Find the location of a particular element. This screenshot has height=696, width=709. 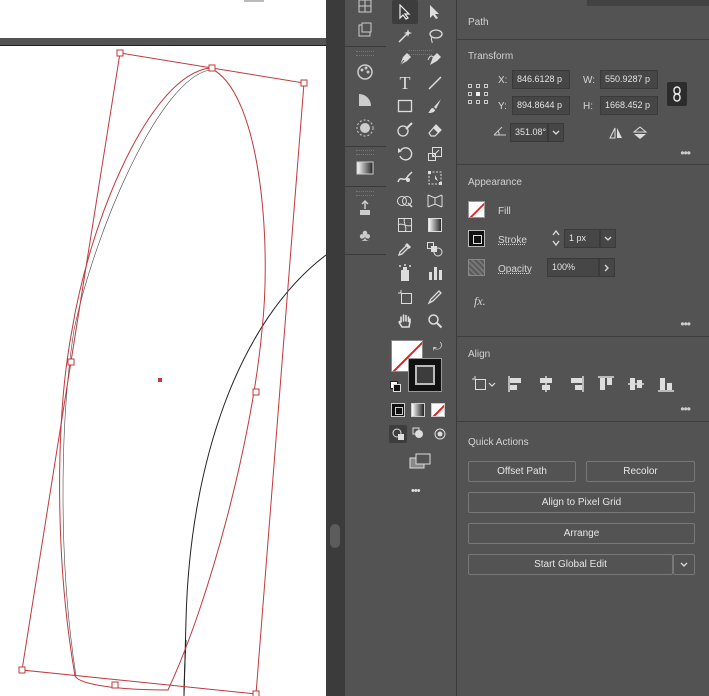

align-right-icon is located at coordinates (576, 384).